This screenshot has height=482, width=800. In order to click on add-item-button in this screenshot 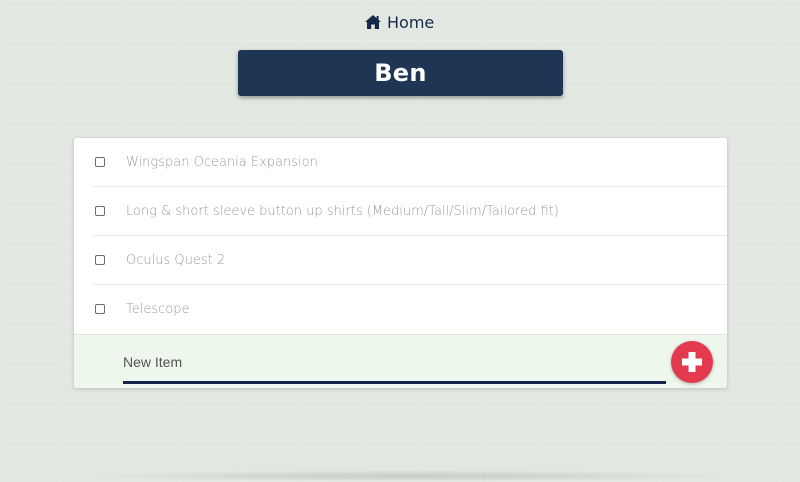, I will do `click(692, 362)`.